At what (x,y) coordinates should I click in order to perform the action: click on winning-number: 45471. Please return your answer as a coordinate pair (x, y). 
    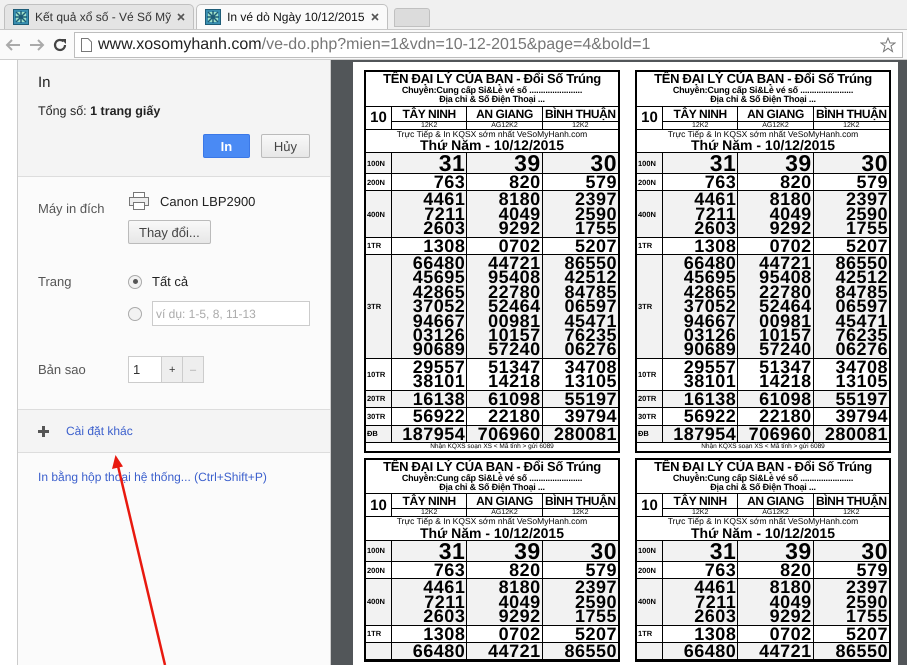
    Looking at the image, I should click on (590, 321).